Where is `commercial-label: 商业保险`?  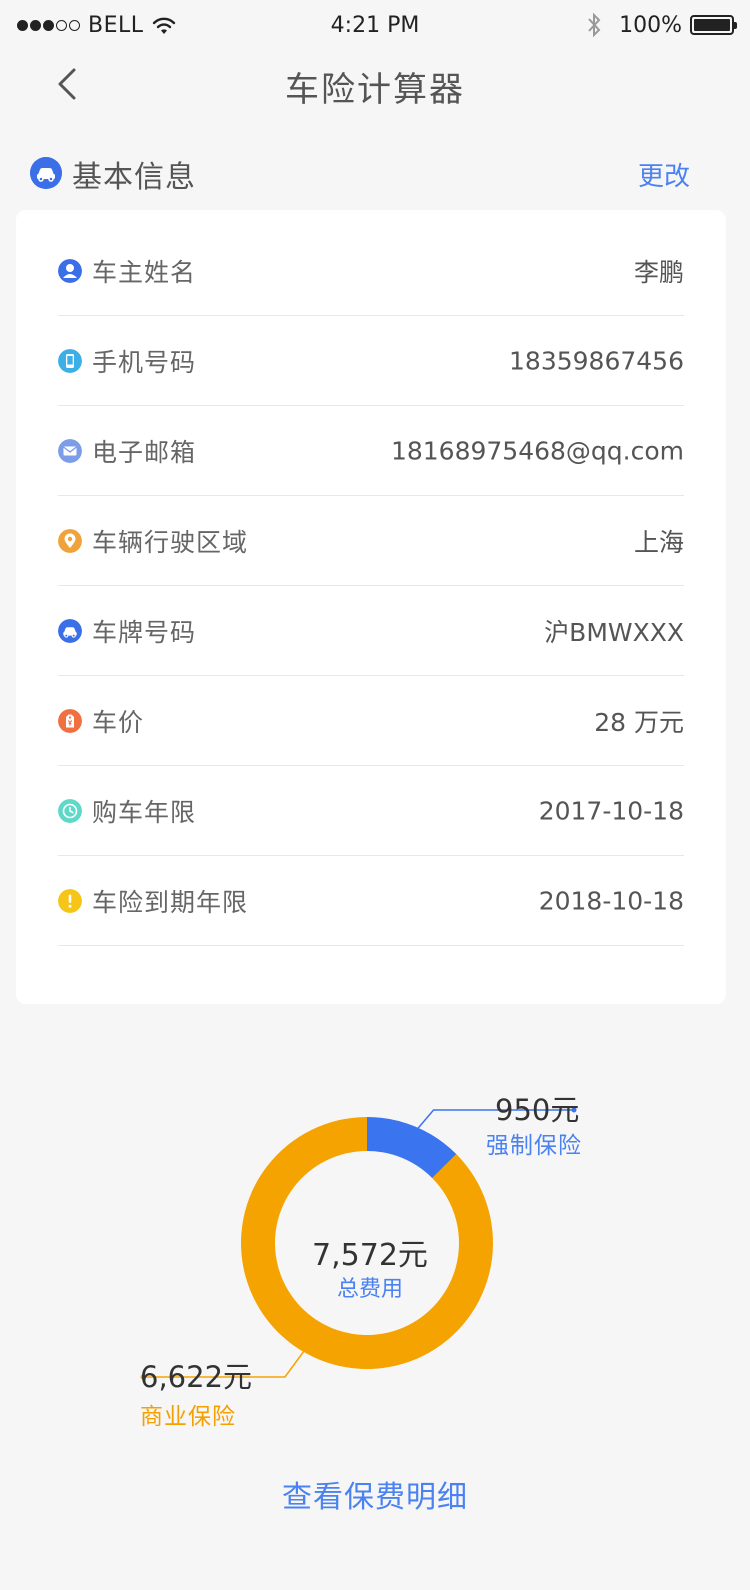 commercial-label: 商业保险 is located at coordinates (188, 1417).